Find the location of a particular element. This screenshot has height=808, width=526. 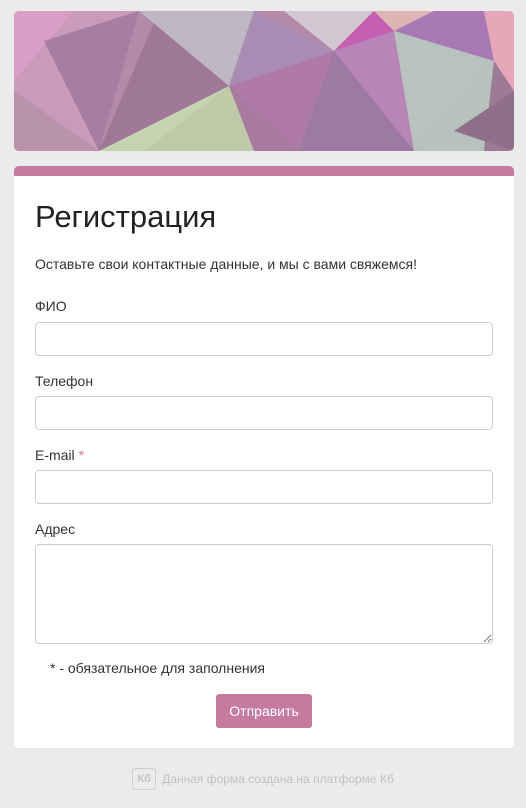

fio-label: ФИО is located at coordinates (51, 306).